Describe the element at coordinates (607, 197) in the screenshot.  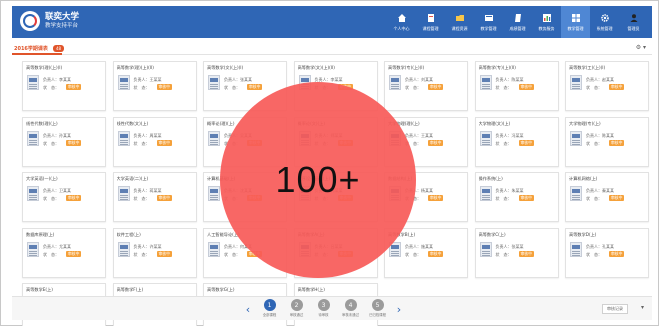
I see `course-card: 计算机网络(上) 负责人：秦某某状 态： 审核中` at that location.